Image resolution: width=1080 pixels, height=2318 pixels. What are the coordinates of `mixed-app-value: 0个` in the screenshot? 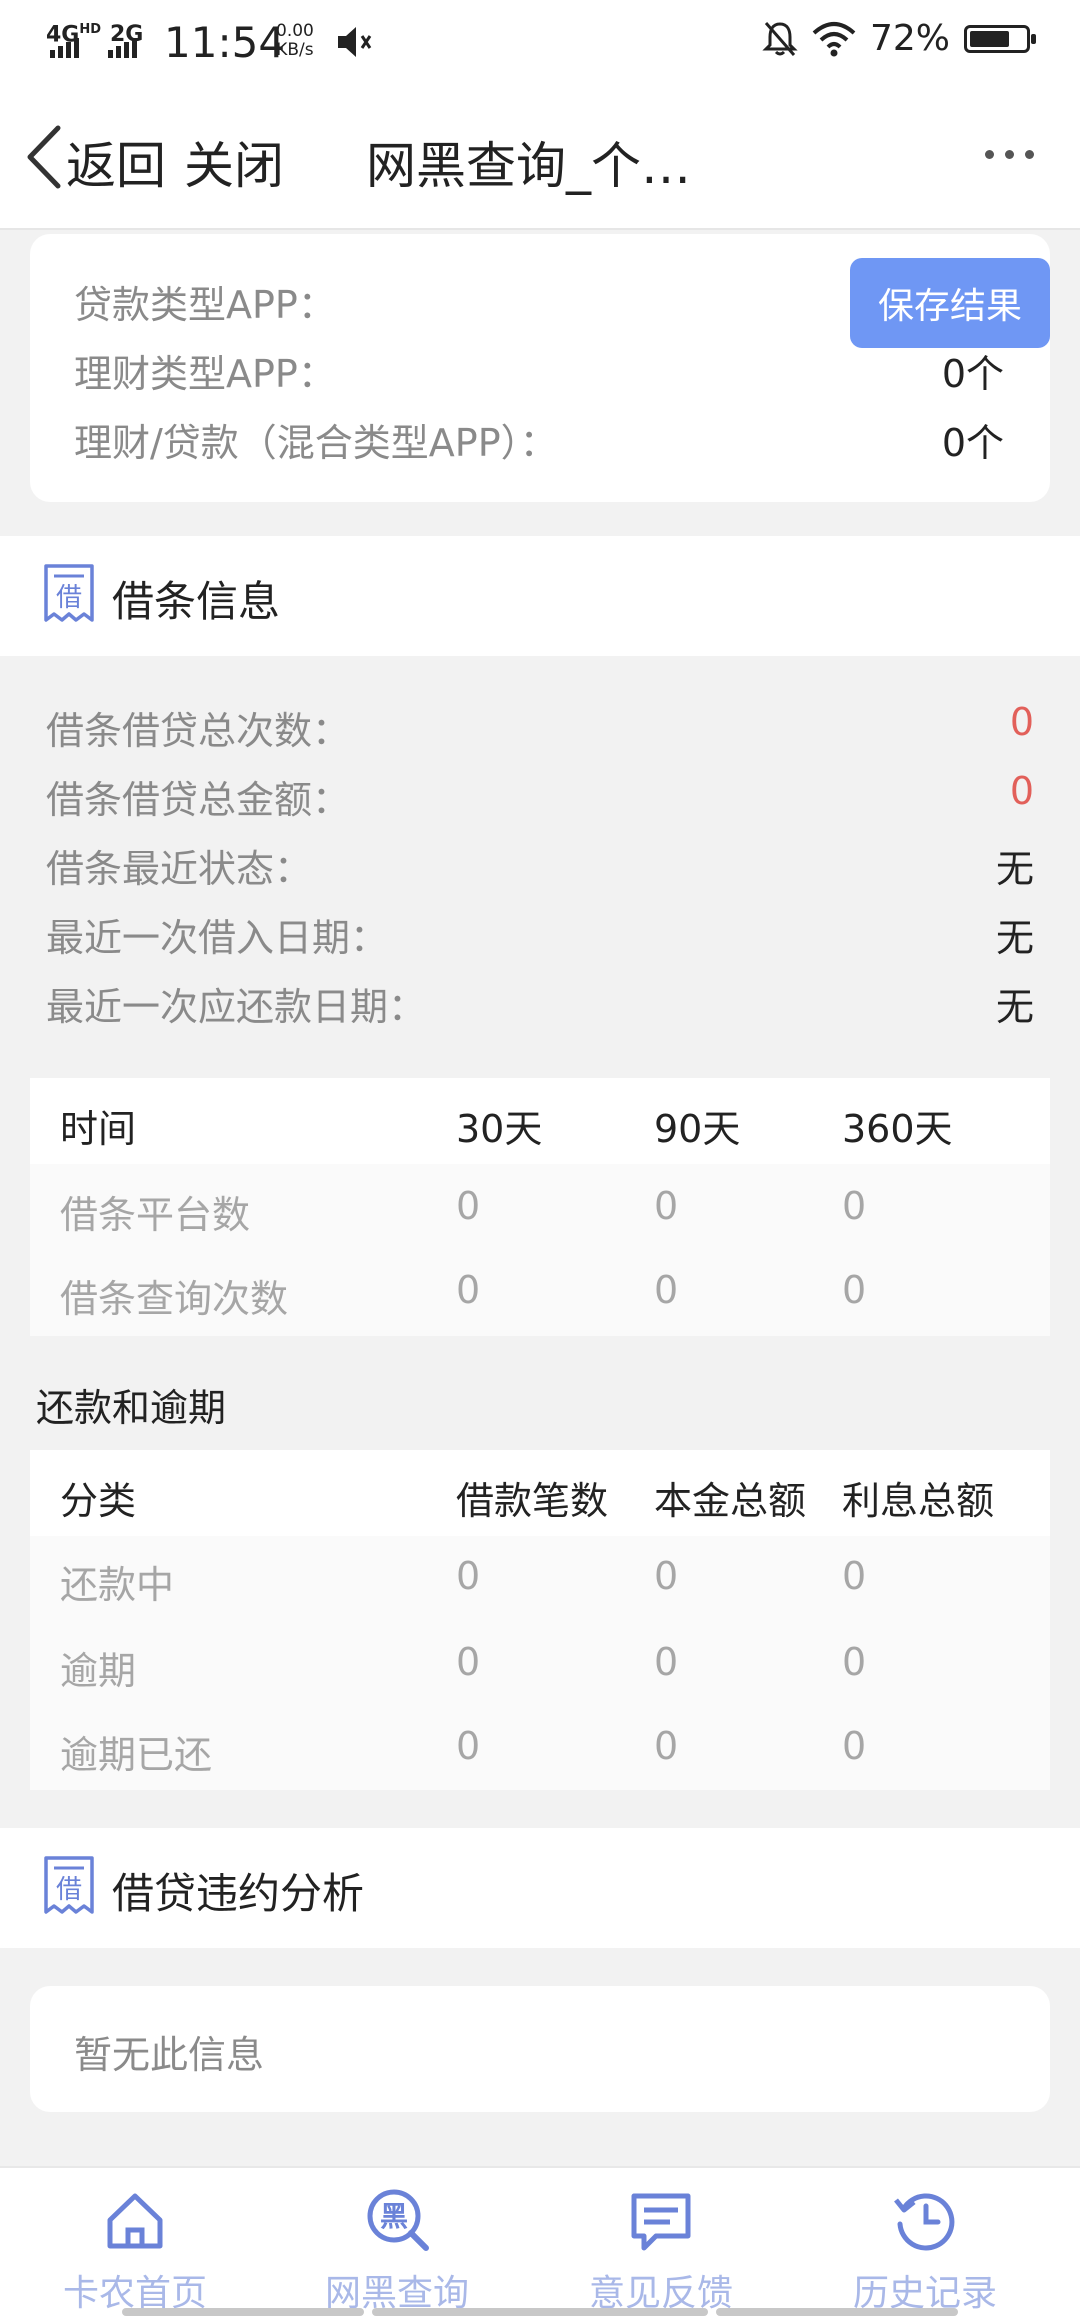 It's located at (972, 443).